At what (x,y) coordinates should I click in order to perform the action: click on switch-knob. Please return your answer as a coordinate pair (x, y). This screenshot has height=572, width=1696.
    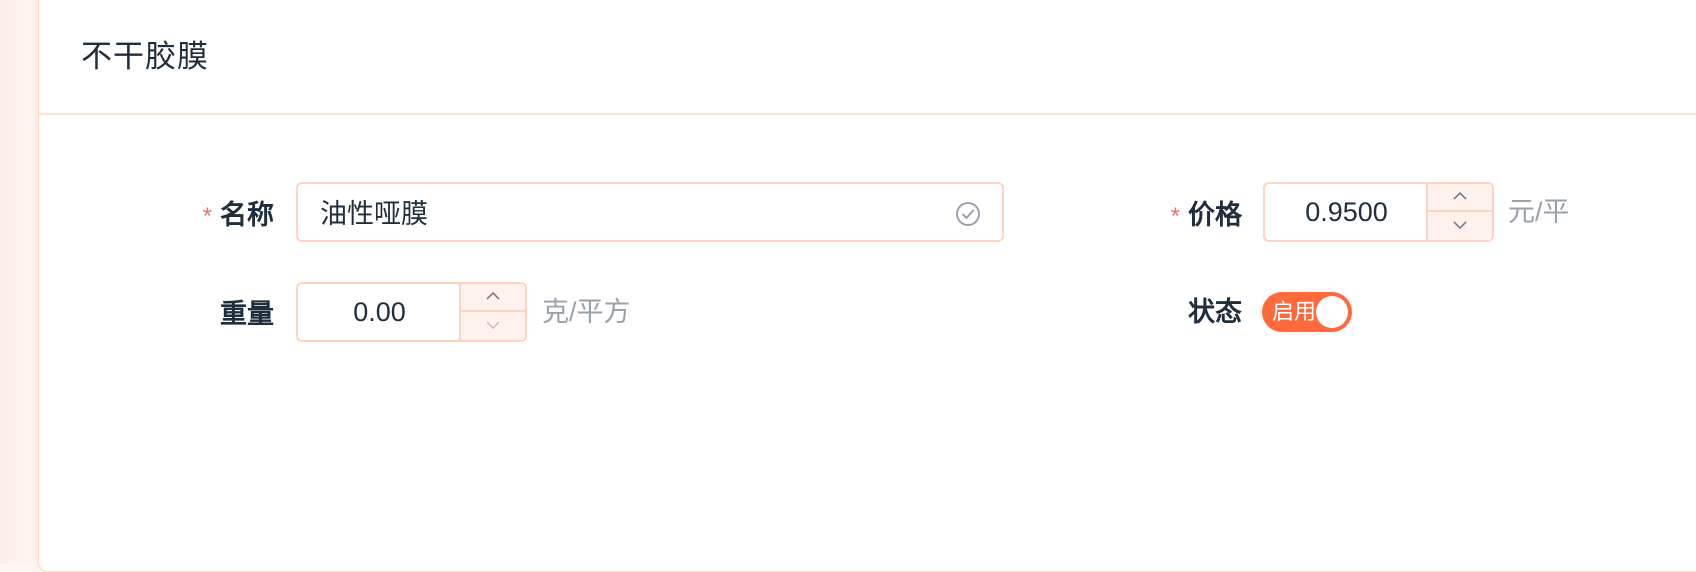
    Looking at the image, I should click on (1332, 312).